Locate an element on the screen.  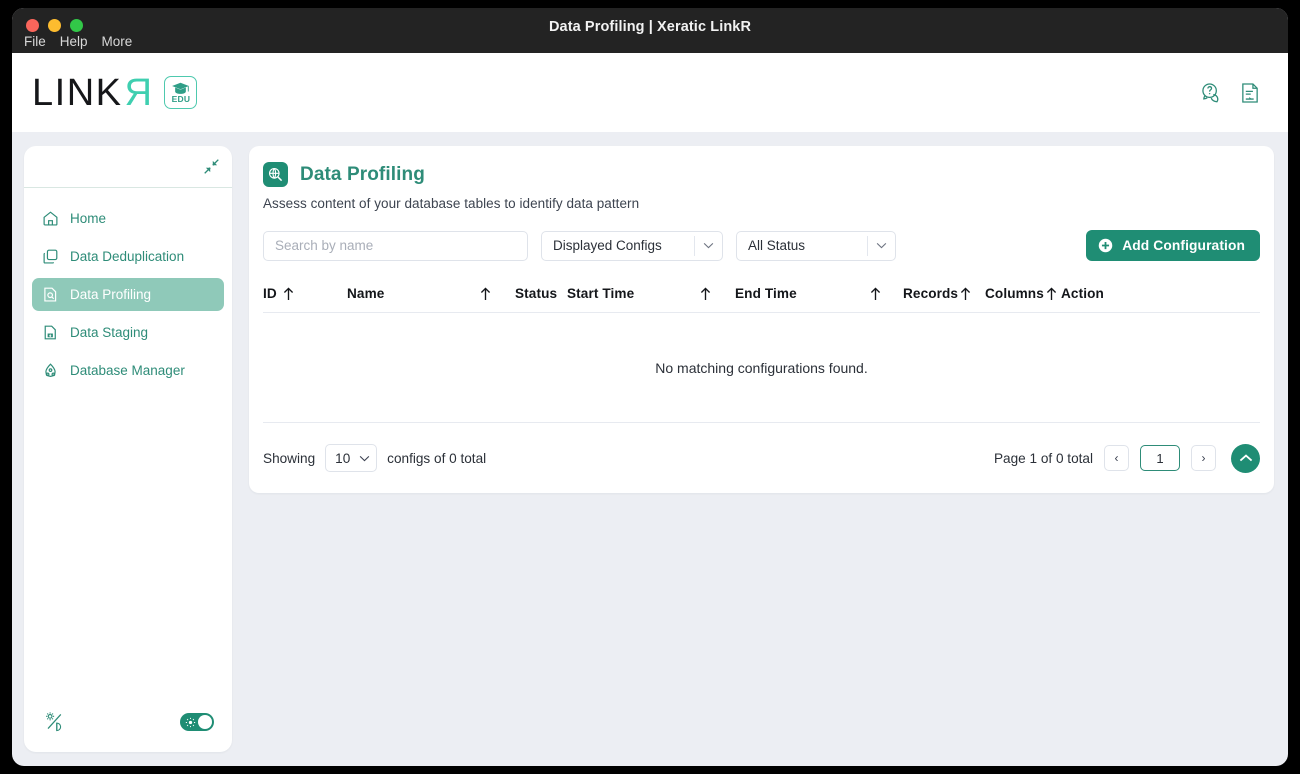
document-import-icon is located at coordinates (50, 332).